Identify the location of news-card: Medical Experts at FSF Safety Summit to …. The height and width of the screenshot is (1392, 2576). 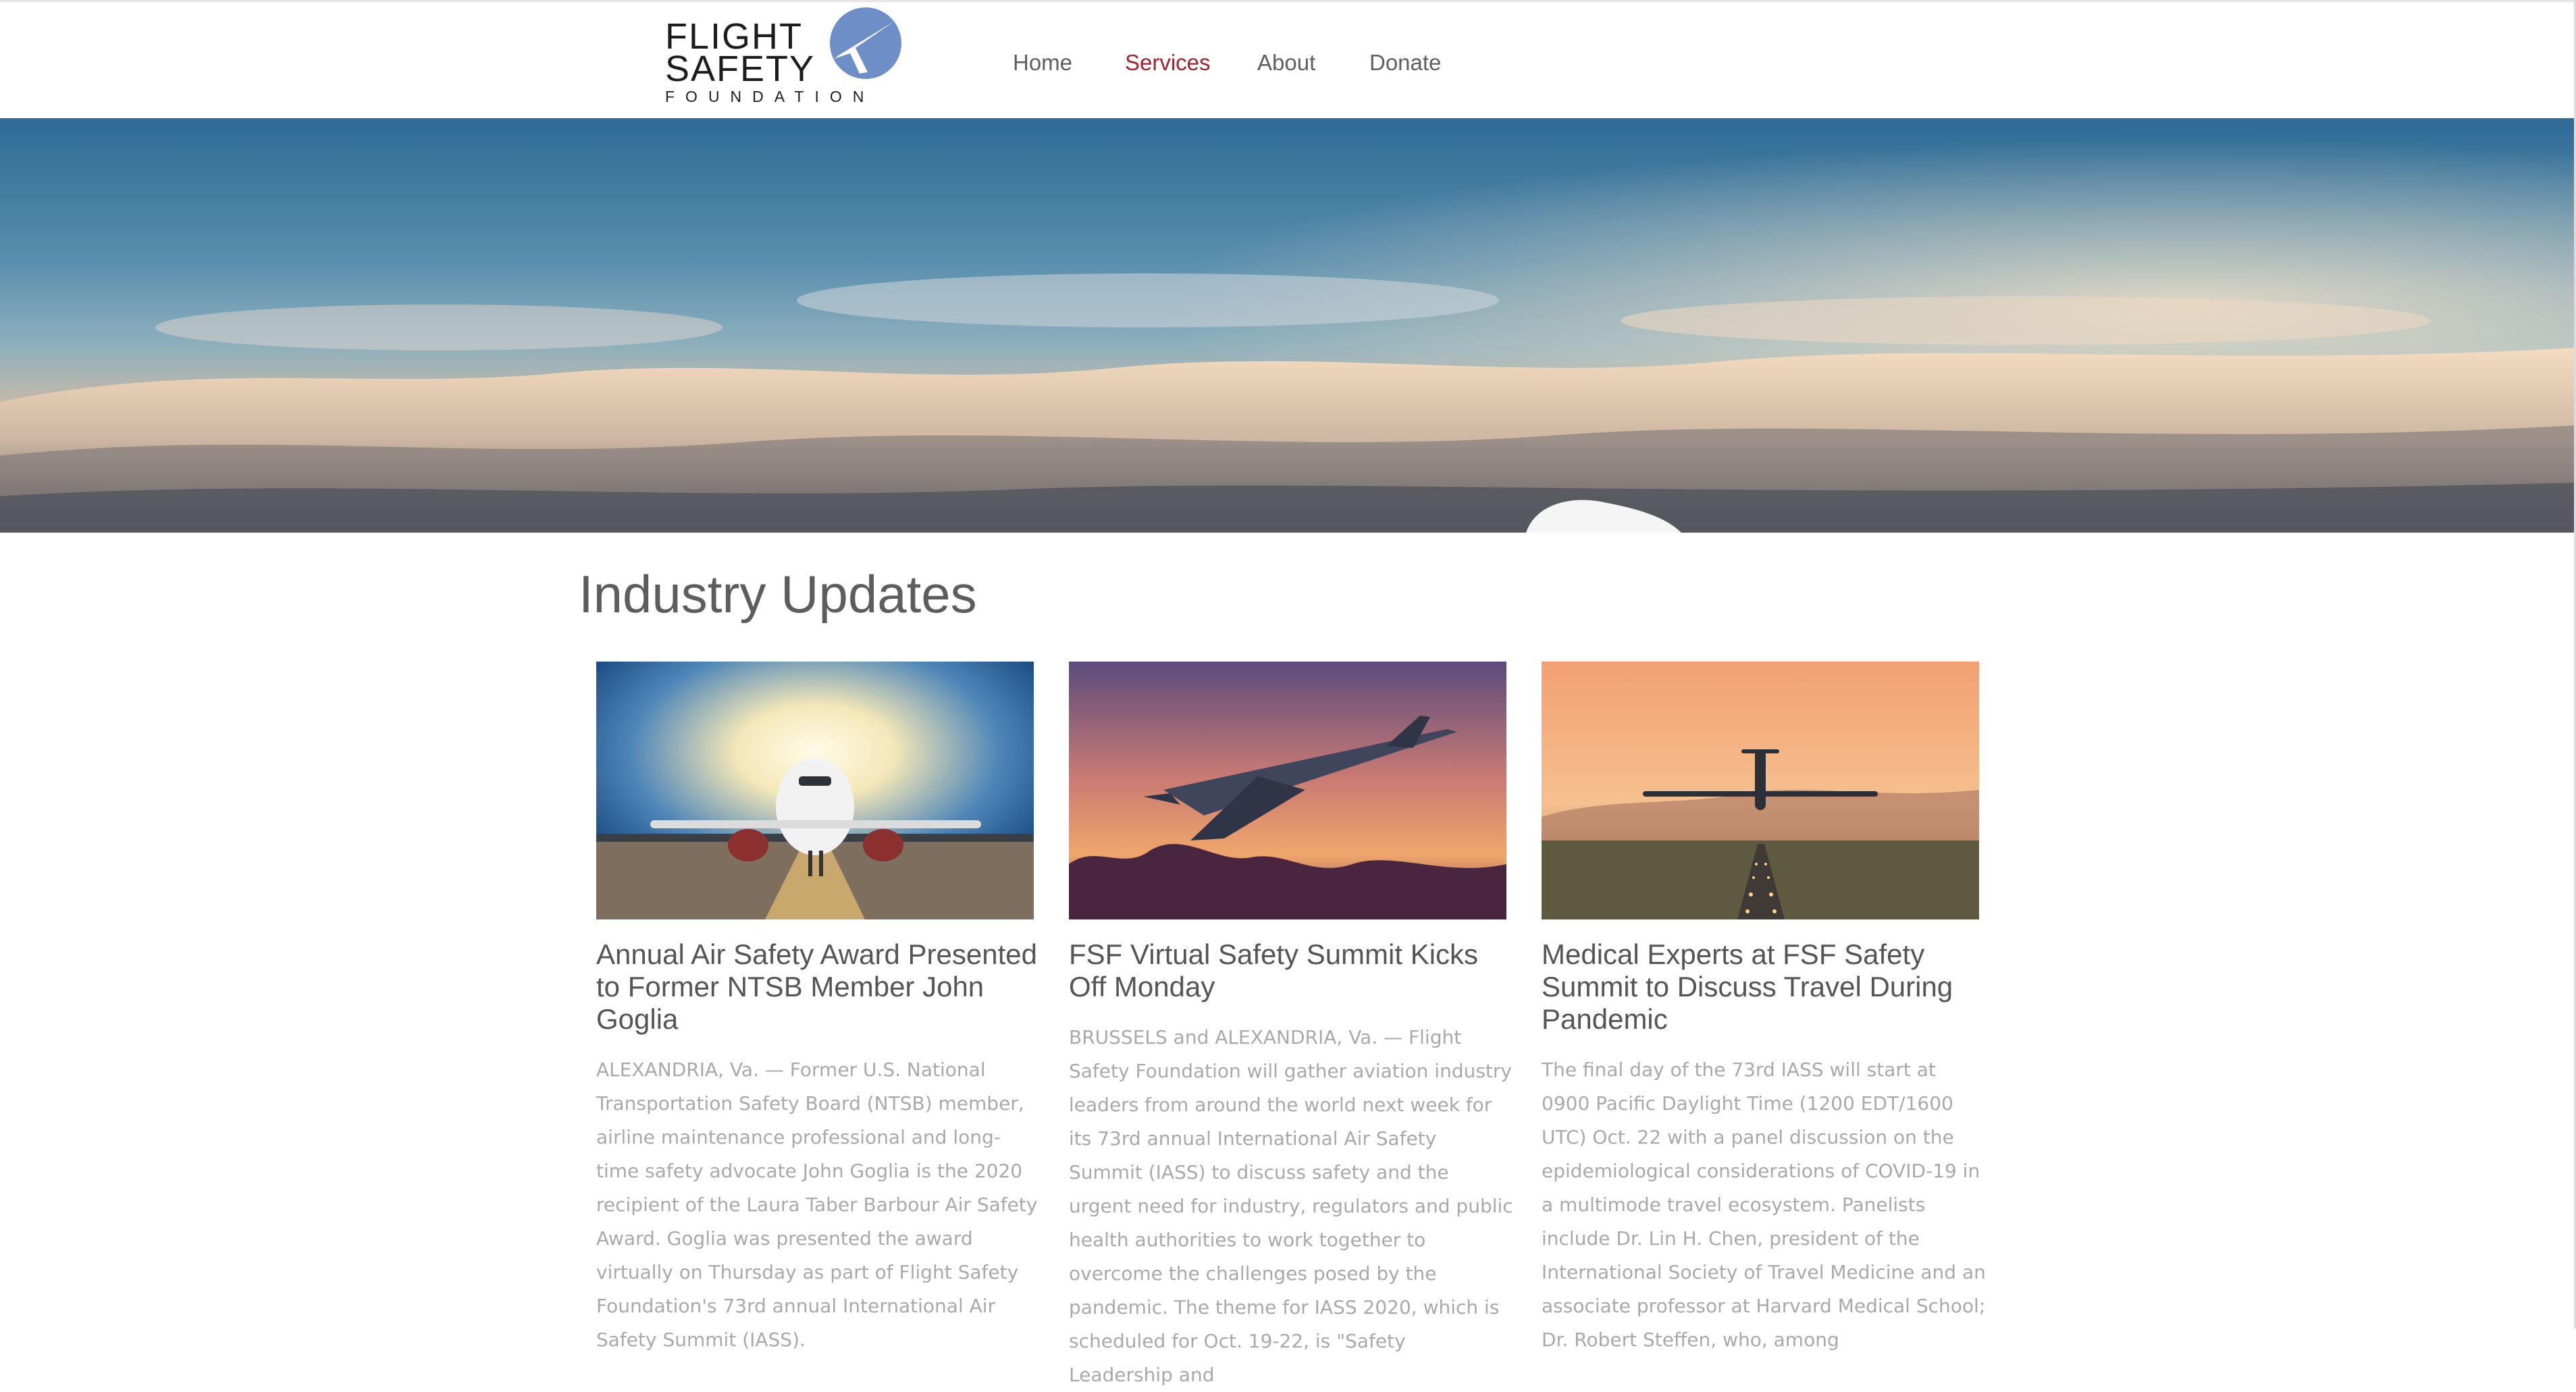
(1764, 1006).